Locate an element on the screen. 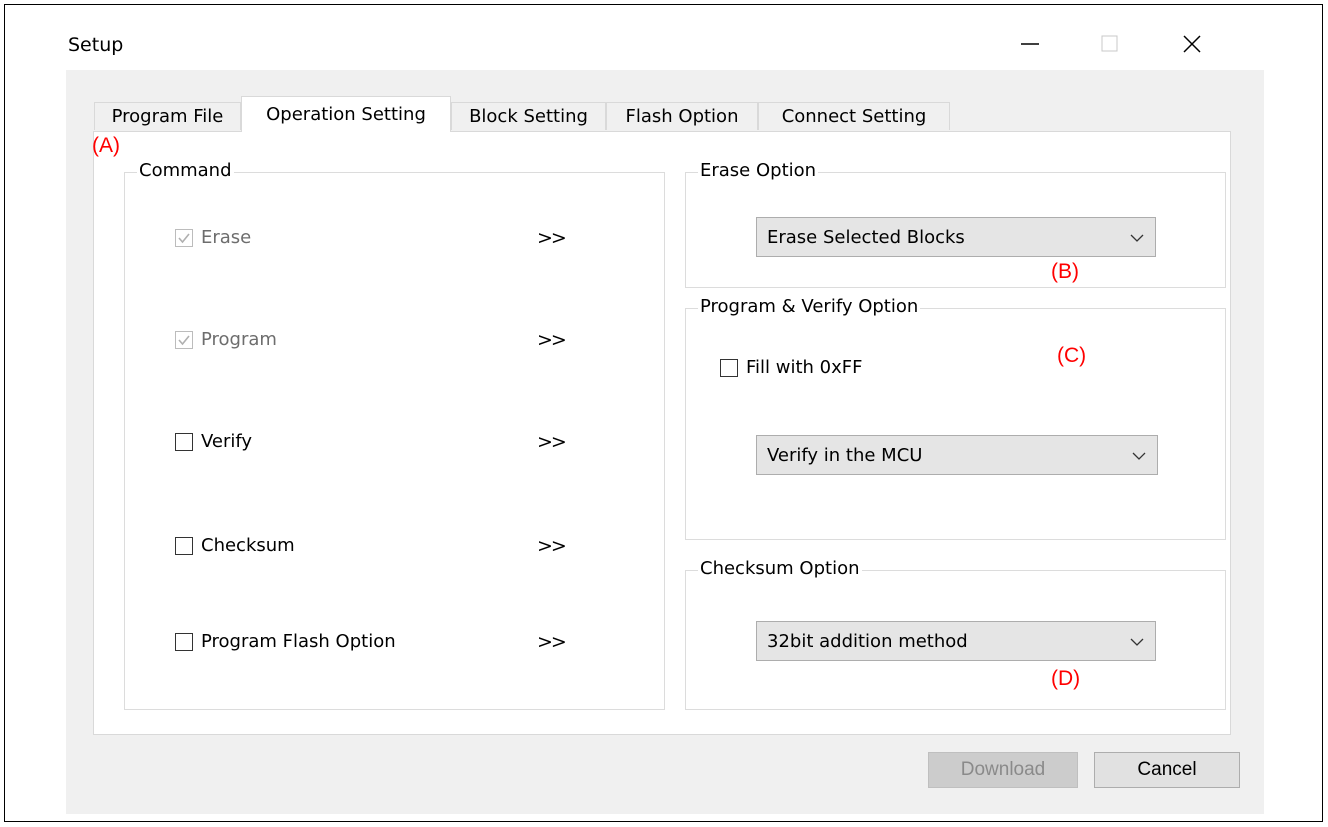 This screenshot has height=827, width=1328. tab-block-setting: Block Setting is located at coordinates (528, 116).